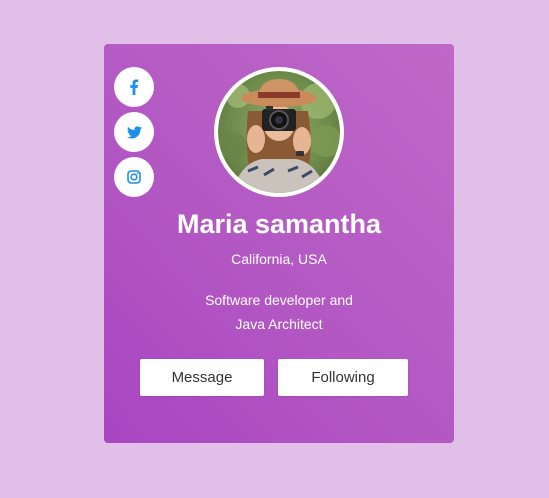 The image size is (549, 498). I want to click on avatar, so click(279, 132).